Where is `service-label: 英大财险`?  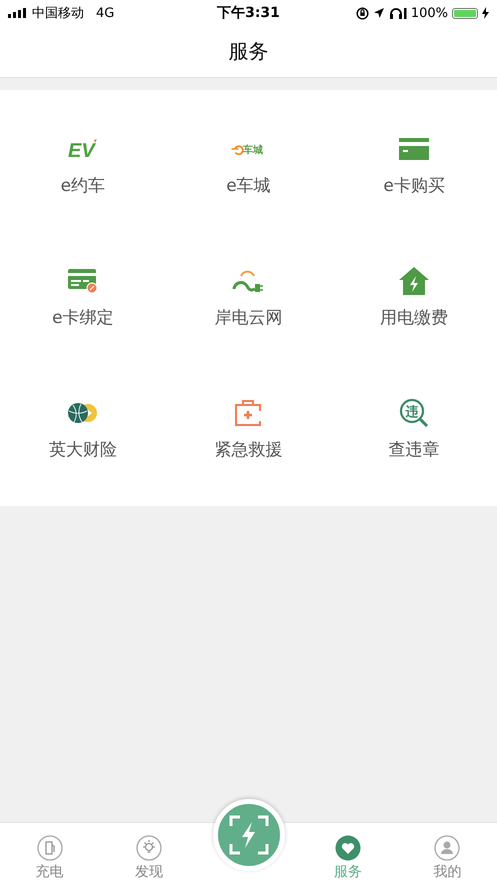 service-label: 英大财险 is located at coordinates (82, 450).